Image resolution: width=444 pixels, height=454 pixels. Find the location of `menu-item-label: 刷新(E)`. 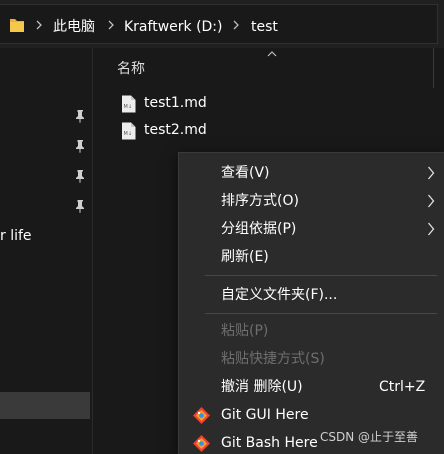

menu-item-label: 刷新(E) is located at coordinates (245, 257).